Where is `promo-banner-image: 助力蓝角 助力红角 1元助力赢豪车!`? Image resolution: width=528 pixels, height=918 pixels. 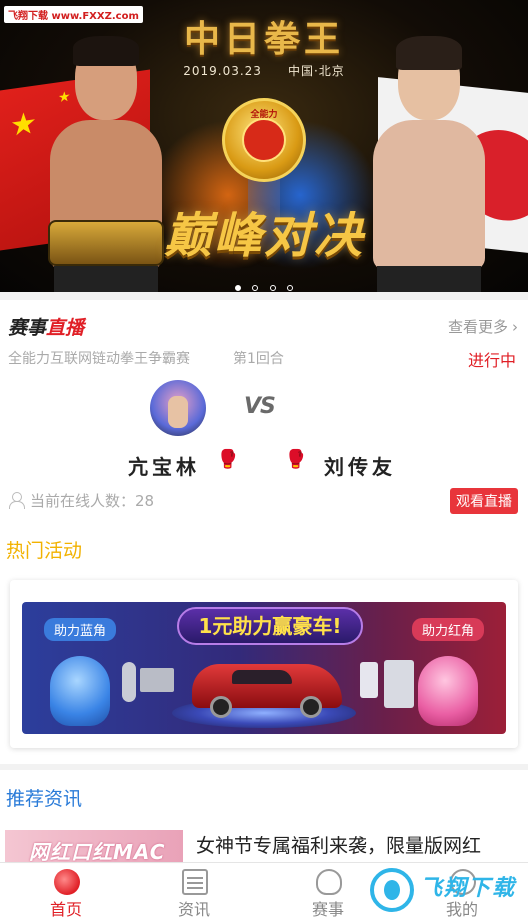
promo-banner-image: 助力蓝角 助力红角 1元助力赢豪车! is located at coordinates (264, 668).